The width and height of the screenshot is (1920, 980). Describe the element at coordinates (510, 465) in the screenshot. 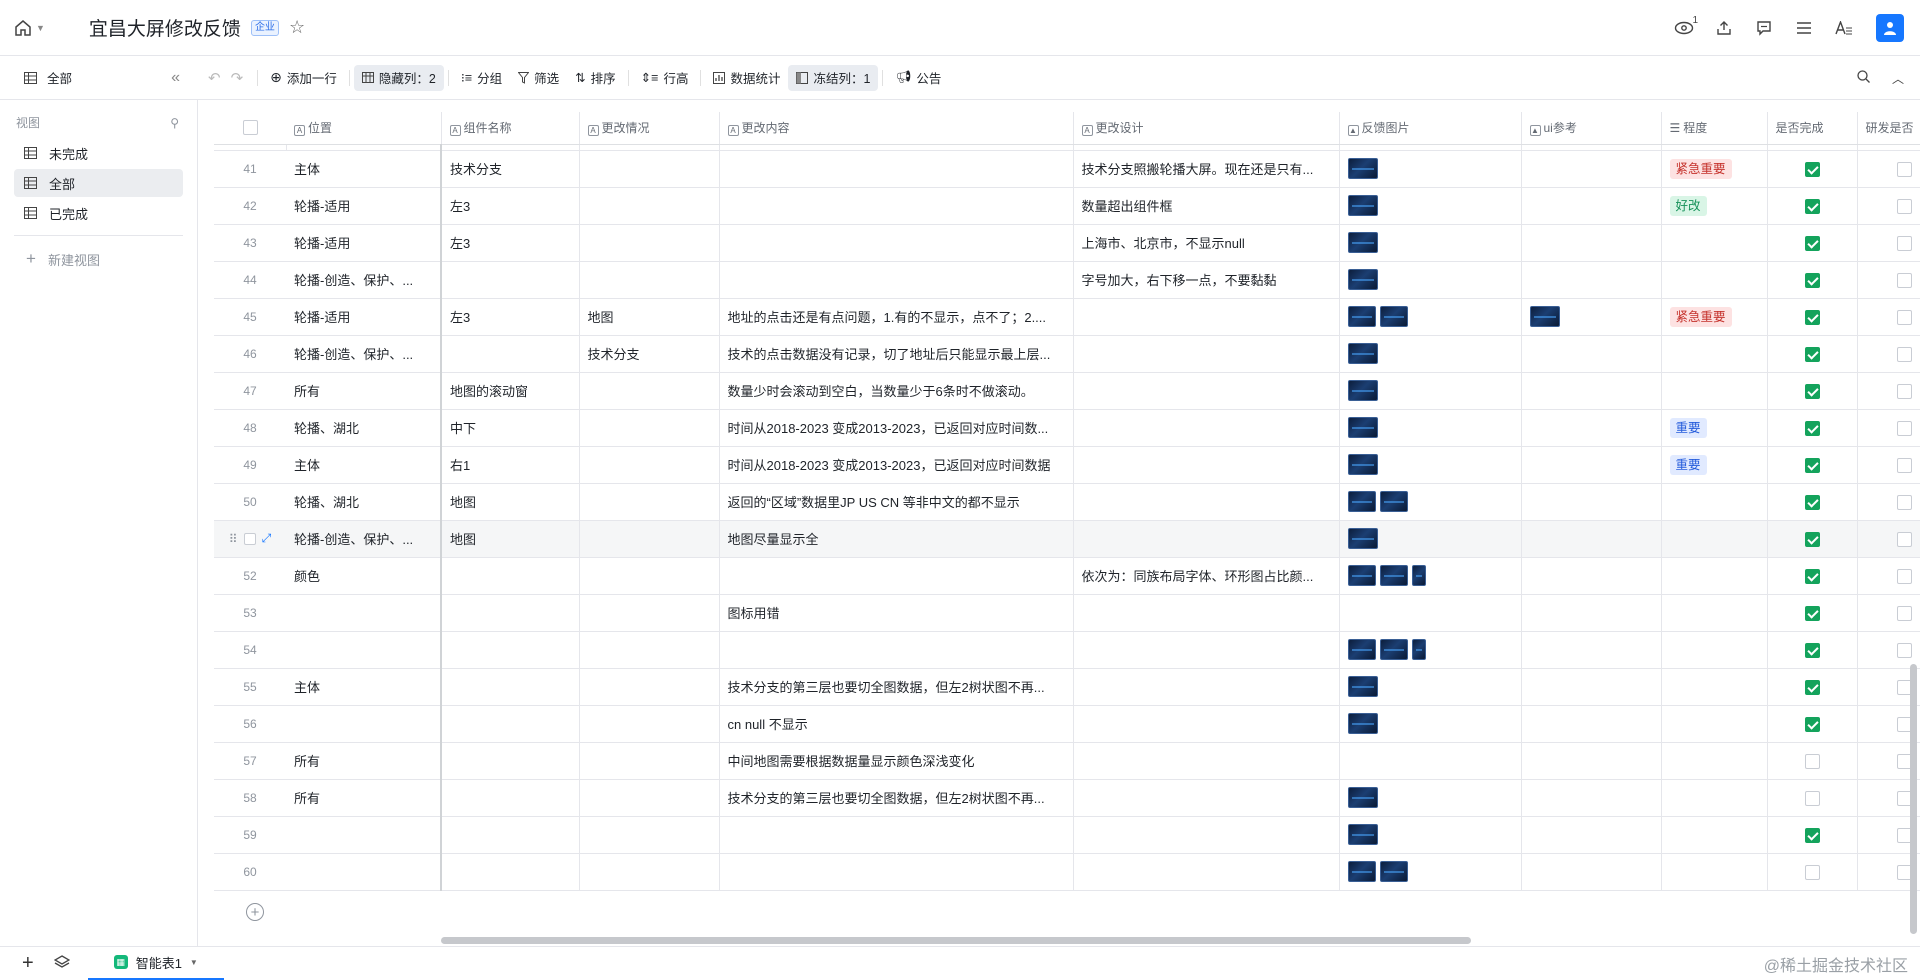

I see `cell-comp: 右1` at that location.